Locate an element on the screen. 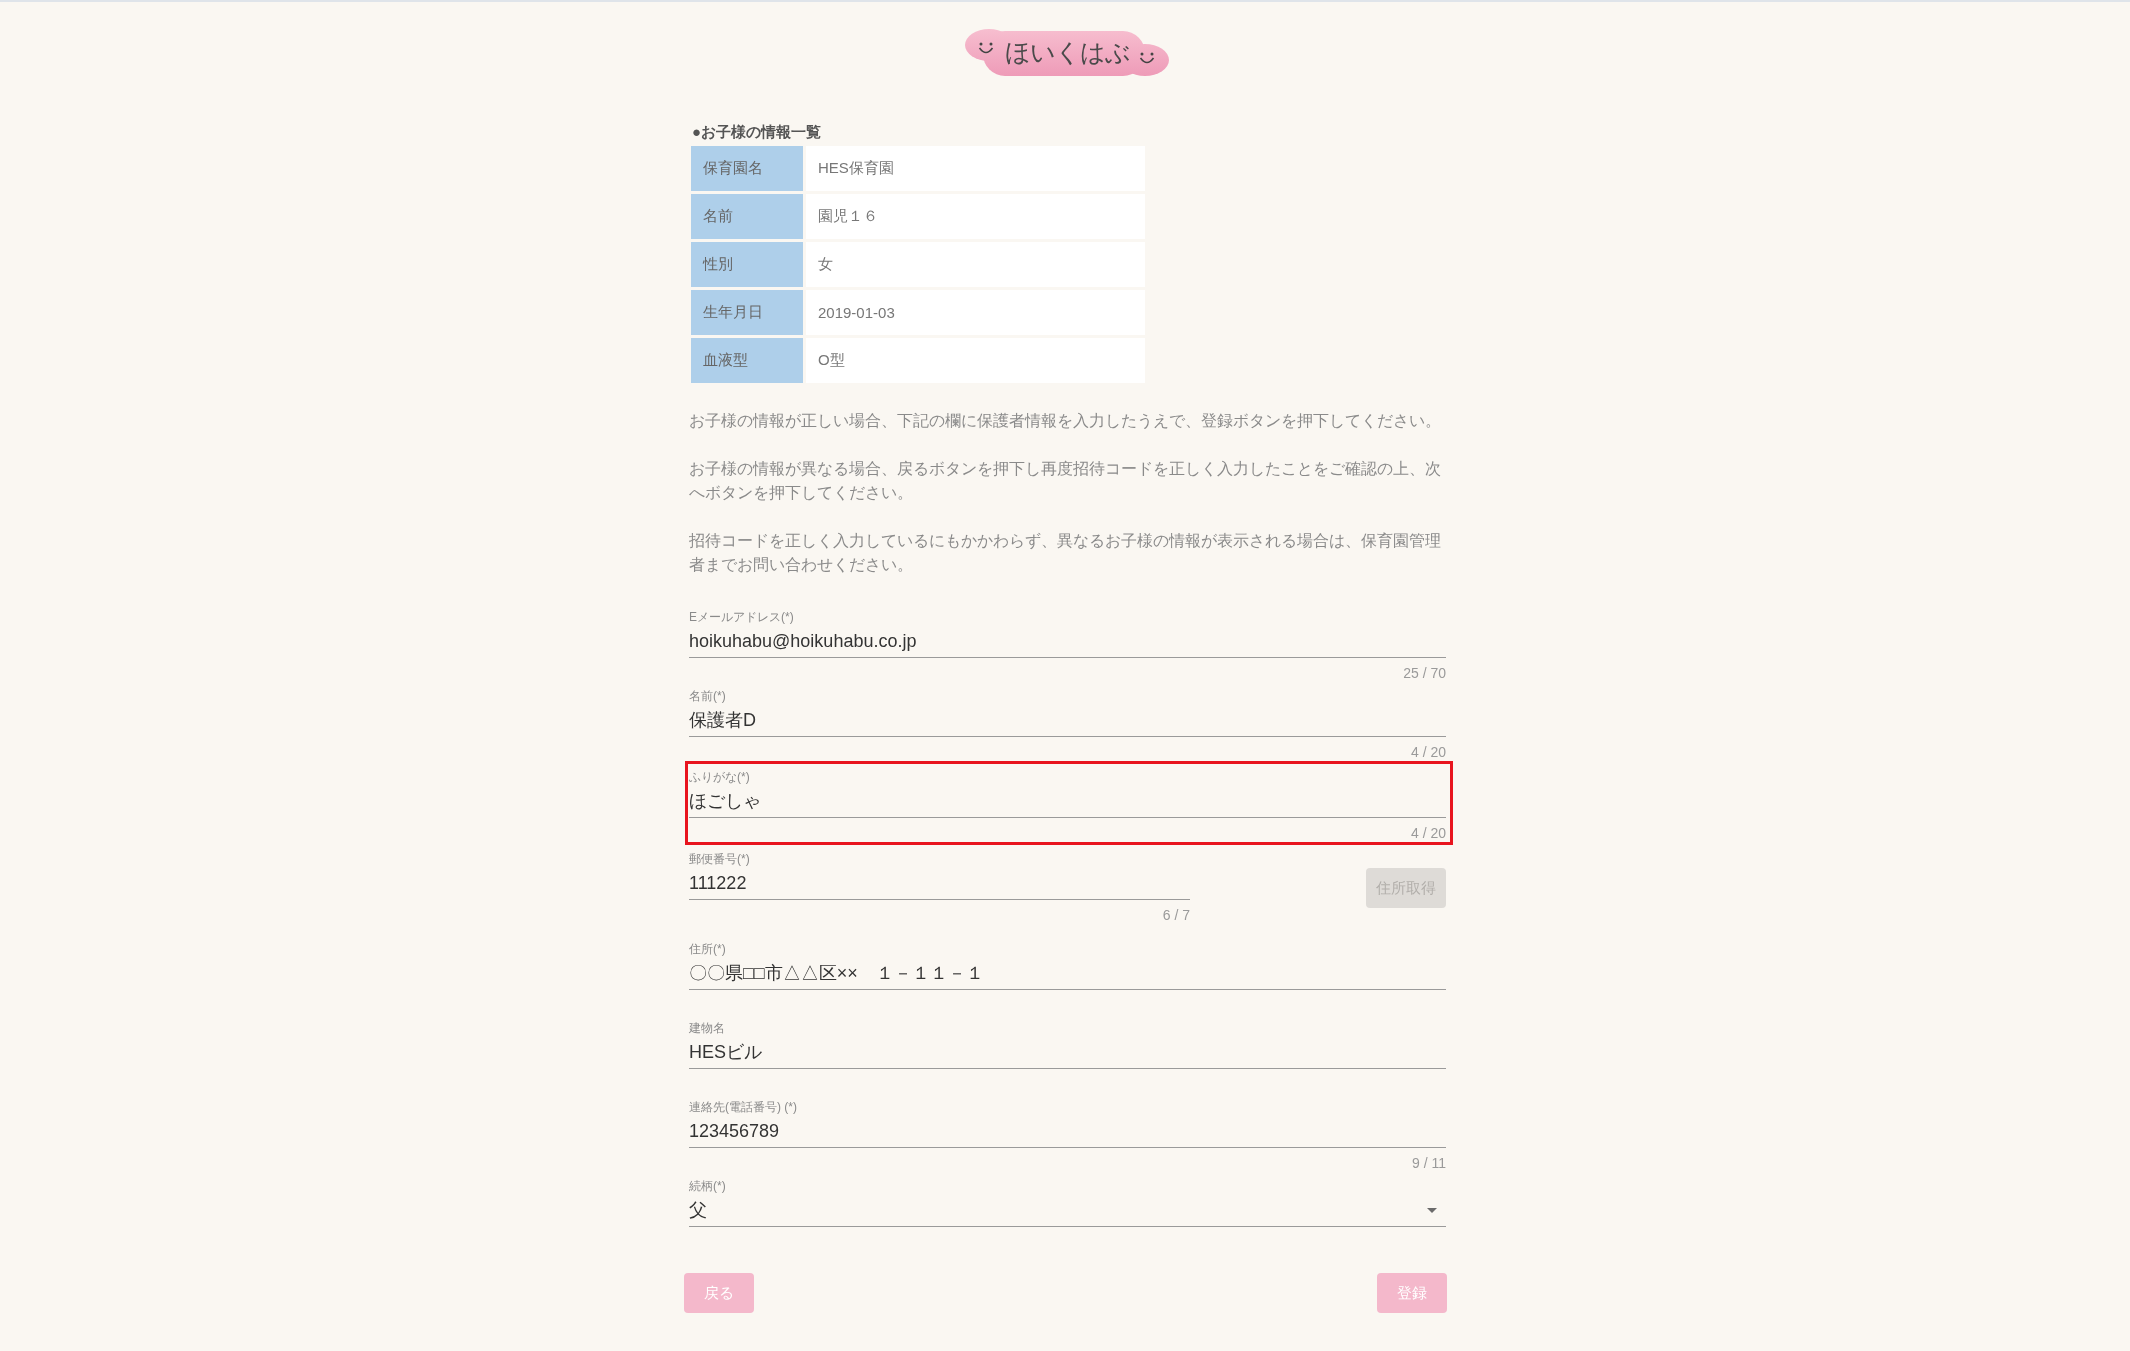 The width and height of the screenshot is (2130, 1351). table-cell: O型 is located at coordinates (975, 360).